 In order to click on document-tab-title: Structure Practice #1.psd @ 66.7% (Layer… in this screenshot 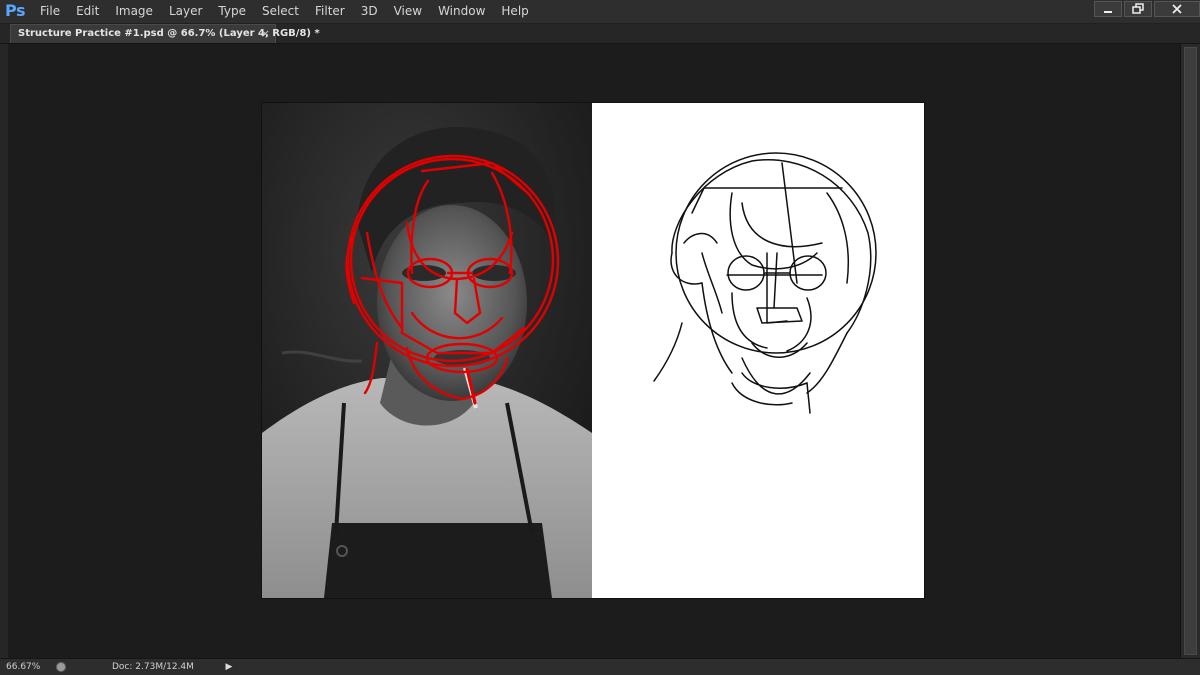, I will do `click(169, 33)`.